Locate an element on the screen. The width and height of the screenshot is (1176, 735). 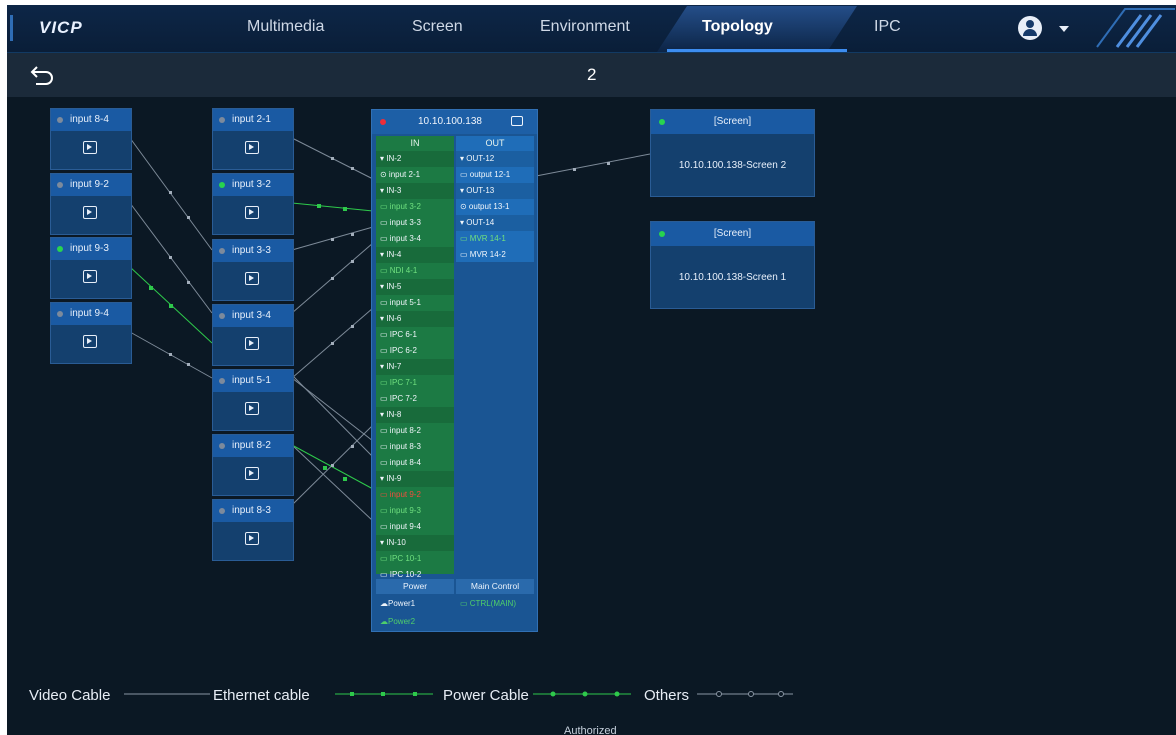
port-row: ▭ input 3-2 is located at coordinates (415, 207).